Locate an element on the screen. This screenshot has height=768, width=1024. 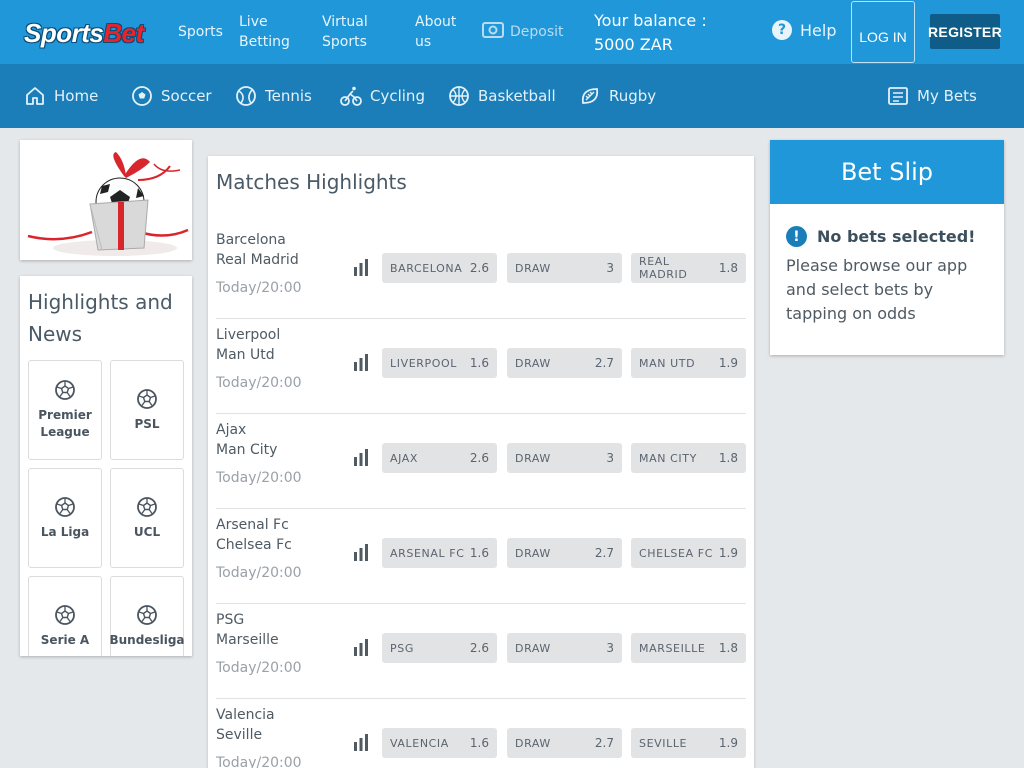
home-win-odds-button: BARCELONA 2.6 is located at coordinates (439, 268).